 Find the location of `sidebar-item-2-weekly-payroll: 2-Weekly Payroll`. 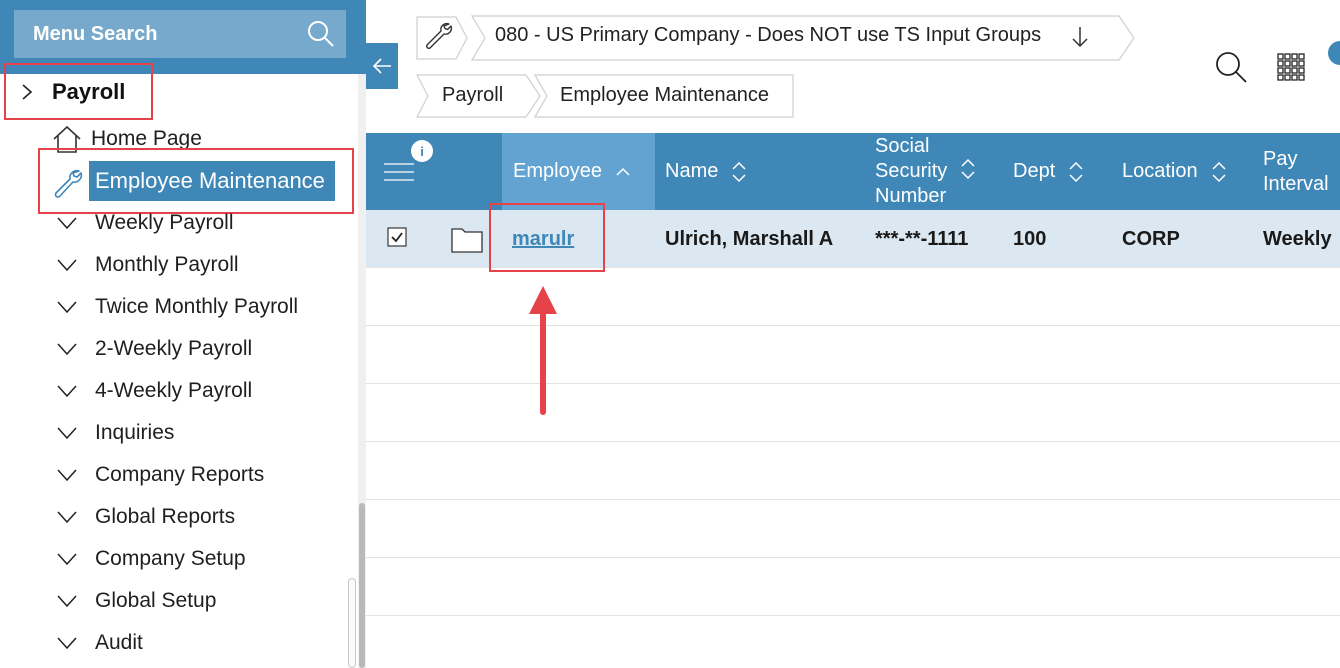

sidebar-item-2-weekly-payroll: 2-Weekly Payroll is located at coordinates (154, 349).